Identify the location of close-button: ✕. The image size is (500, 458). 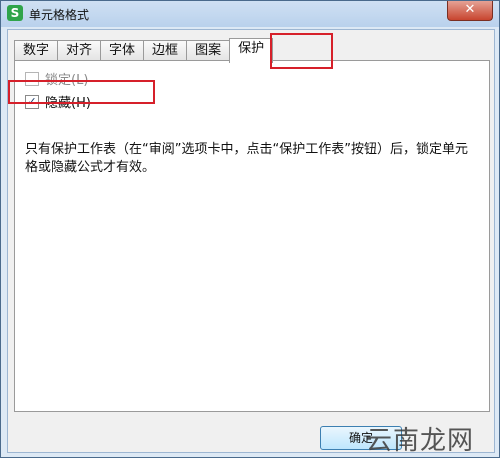
(470, 11).